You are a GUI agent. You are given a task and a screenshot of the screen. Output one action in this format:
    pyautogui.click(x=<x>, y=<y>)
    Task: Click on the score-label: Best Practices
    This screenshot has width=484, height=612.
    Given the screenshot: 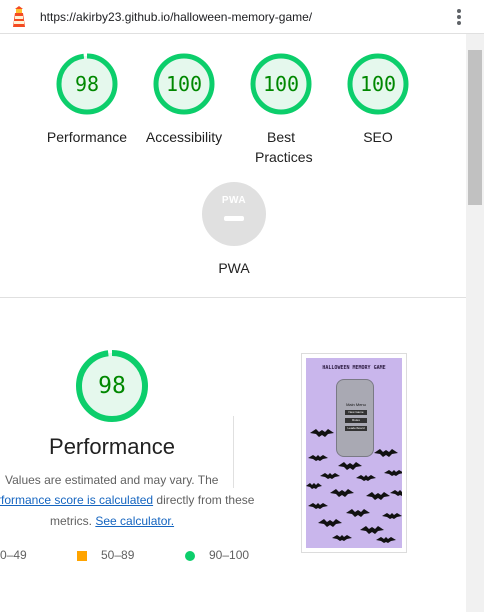 What is the action you would take?
    pyautogui.click(x=284, y=147)
    